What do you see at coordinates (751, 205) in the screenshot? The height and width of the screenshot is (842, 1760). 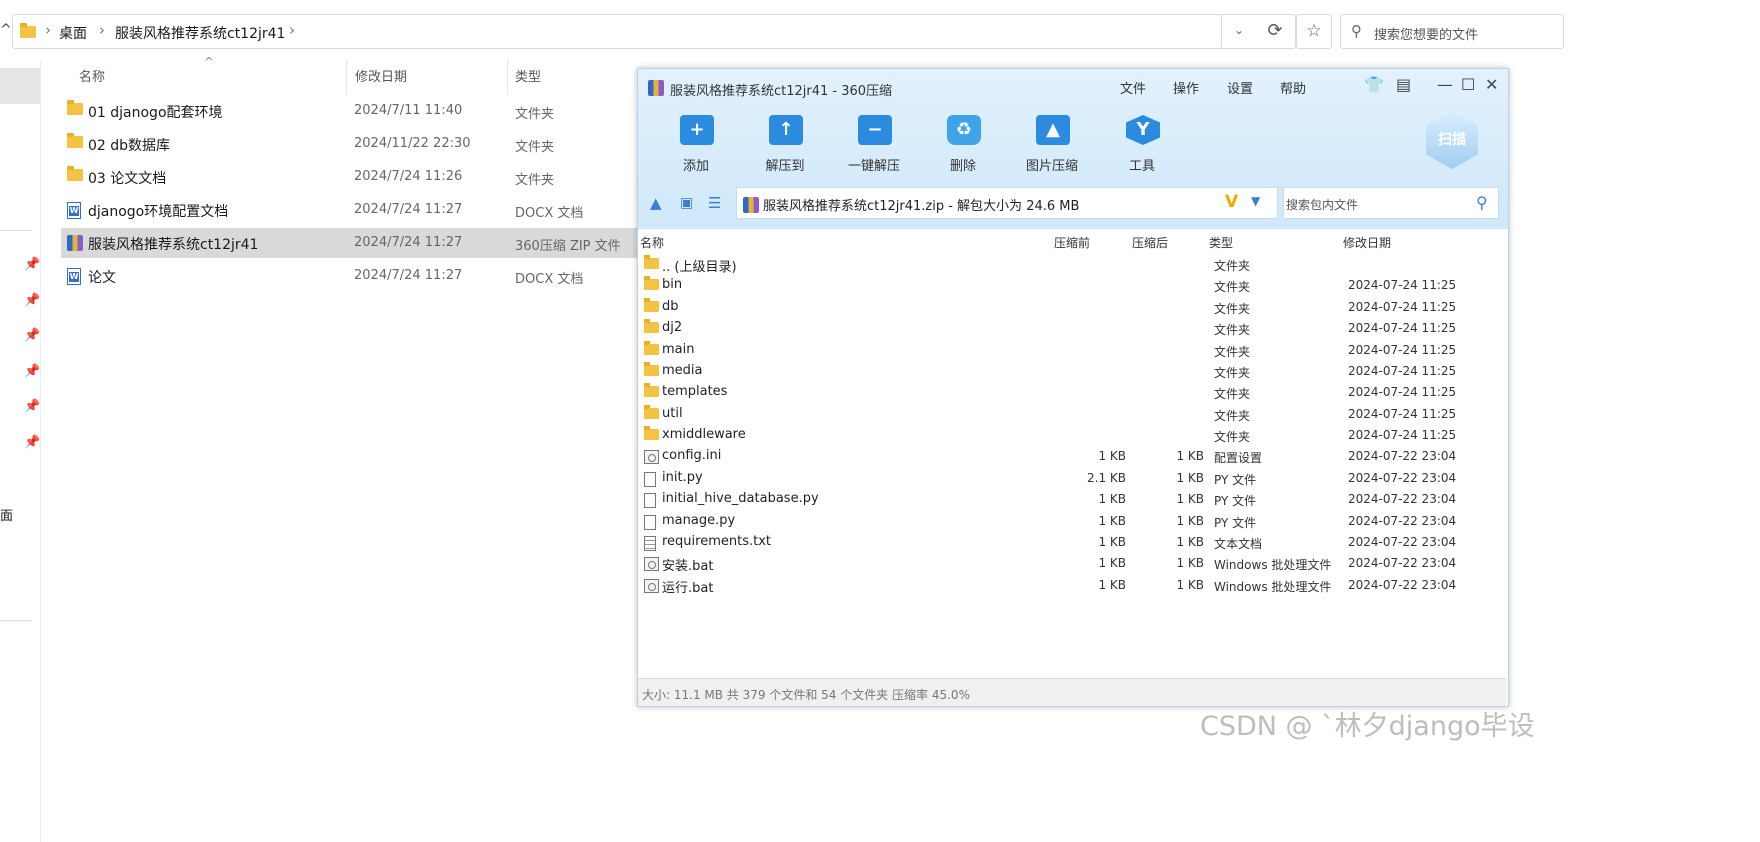 I see `zip-archive-icon` at bounding box center [751, 205].